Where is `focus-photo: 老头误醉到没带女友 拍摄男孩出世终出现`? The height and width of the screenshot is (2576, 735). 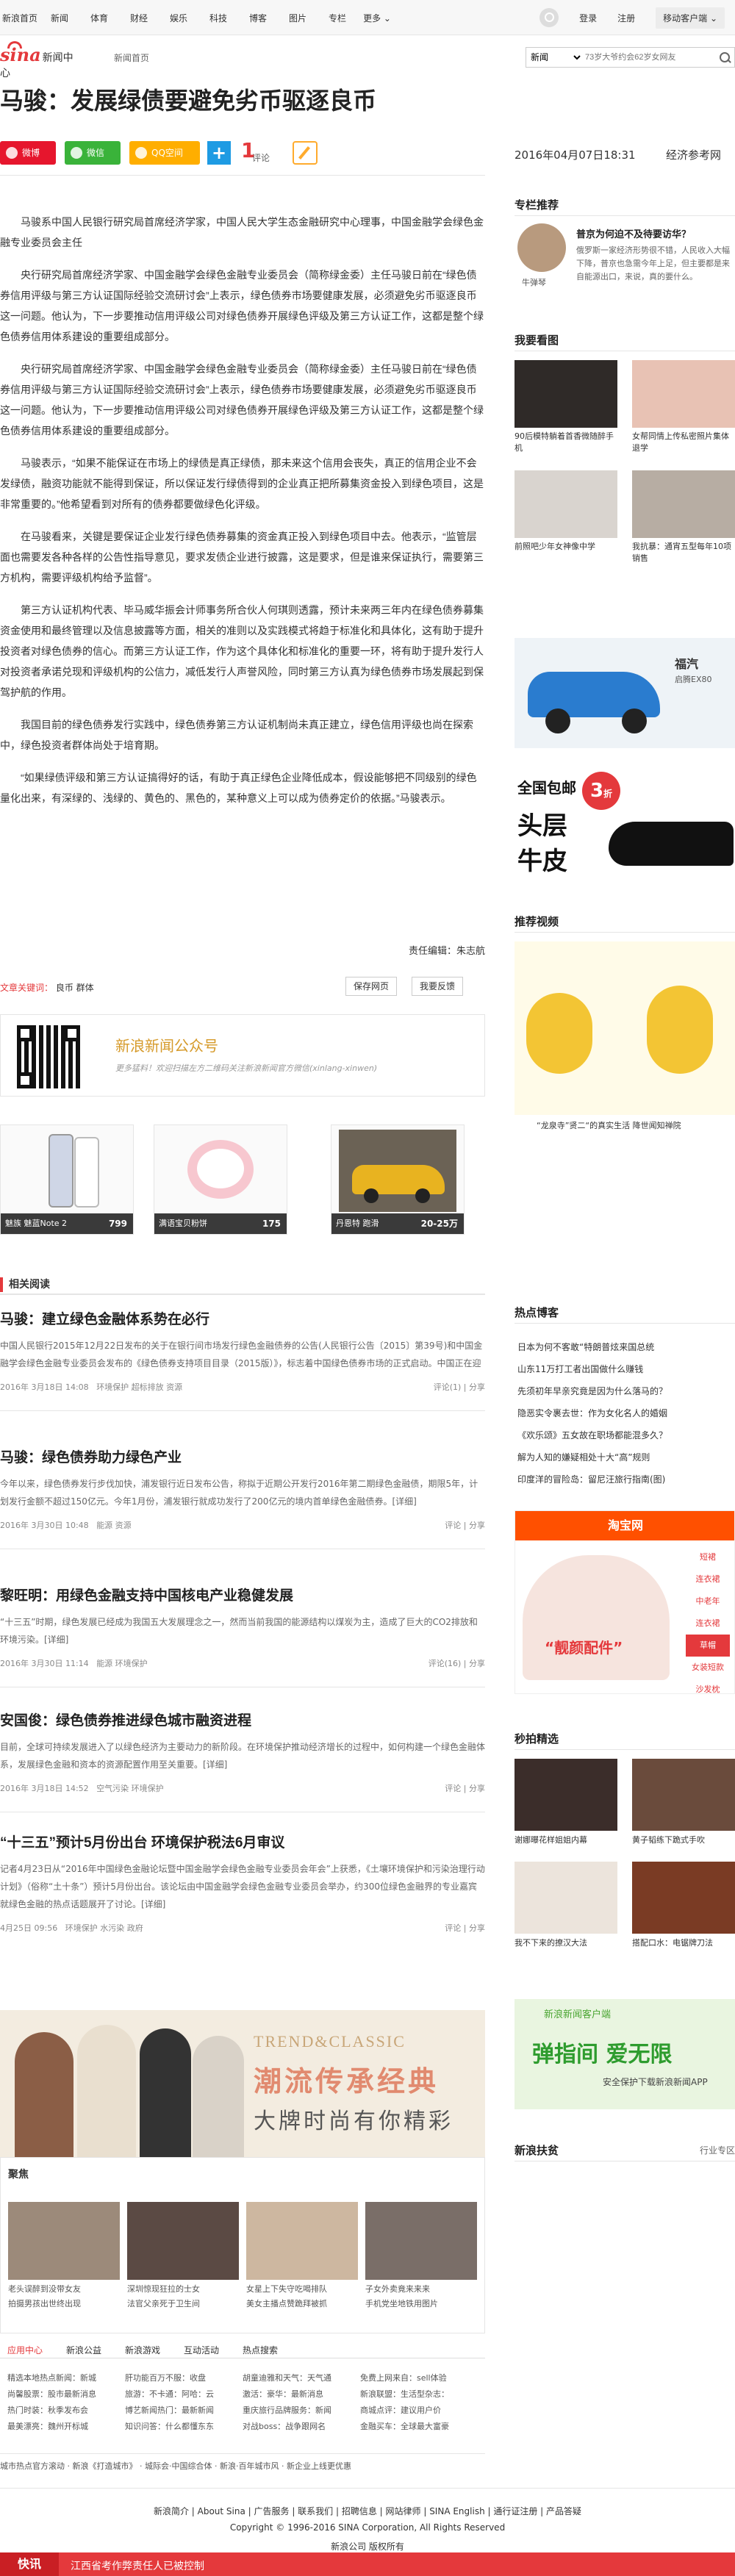
focus-photo: 老头误醉到没带女友 拍摄男孩出世终出现 is located at coordinates (64, 2255).